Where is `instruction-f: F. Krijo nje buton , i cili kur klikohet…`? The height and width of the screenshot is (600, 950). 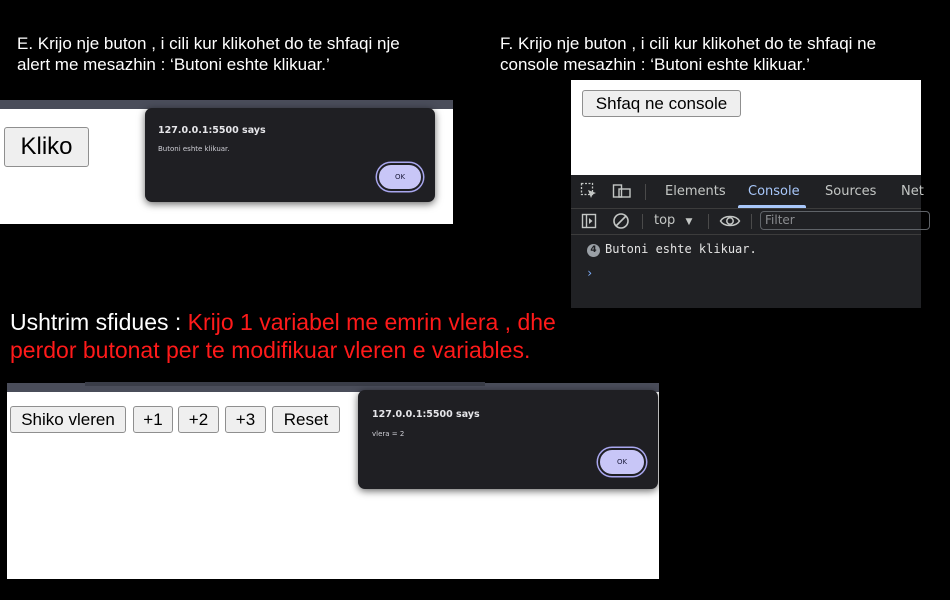
instruction-f: F. Krijo nje buton , i cili kur klikohet… is located at coordinates (688, 54).